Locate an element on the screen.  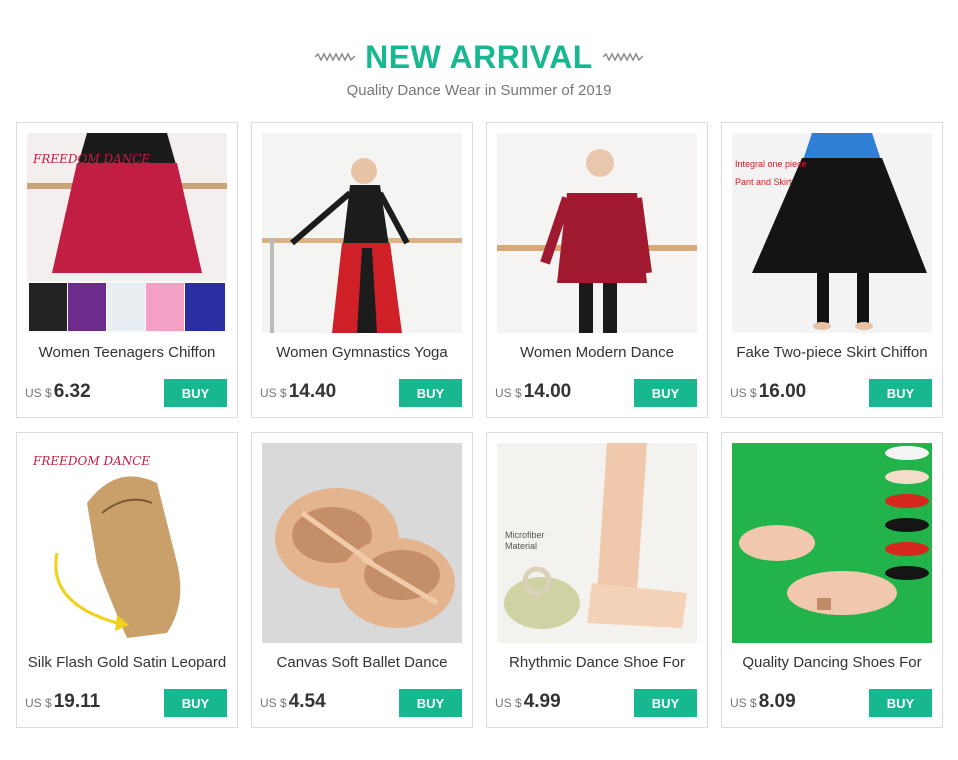
product-price: US $ 14.40 is located at coordinates (298, 392).